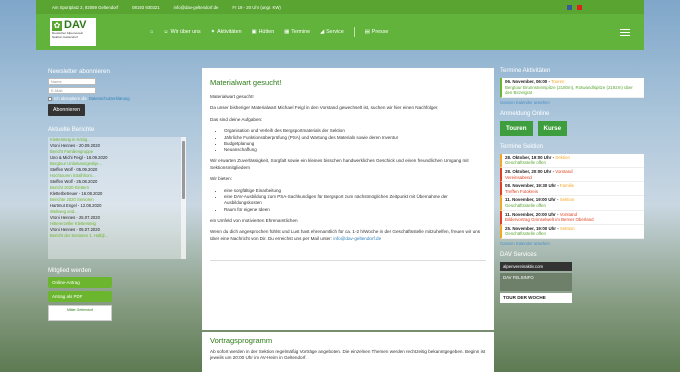 Image resolution: width=680 pixels, height=372 pixels. I want to click on service-icon: ◢, so click(322, 32).